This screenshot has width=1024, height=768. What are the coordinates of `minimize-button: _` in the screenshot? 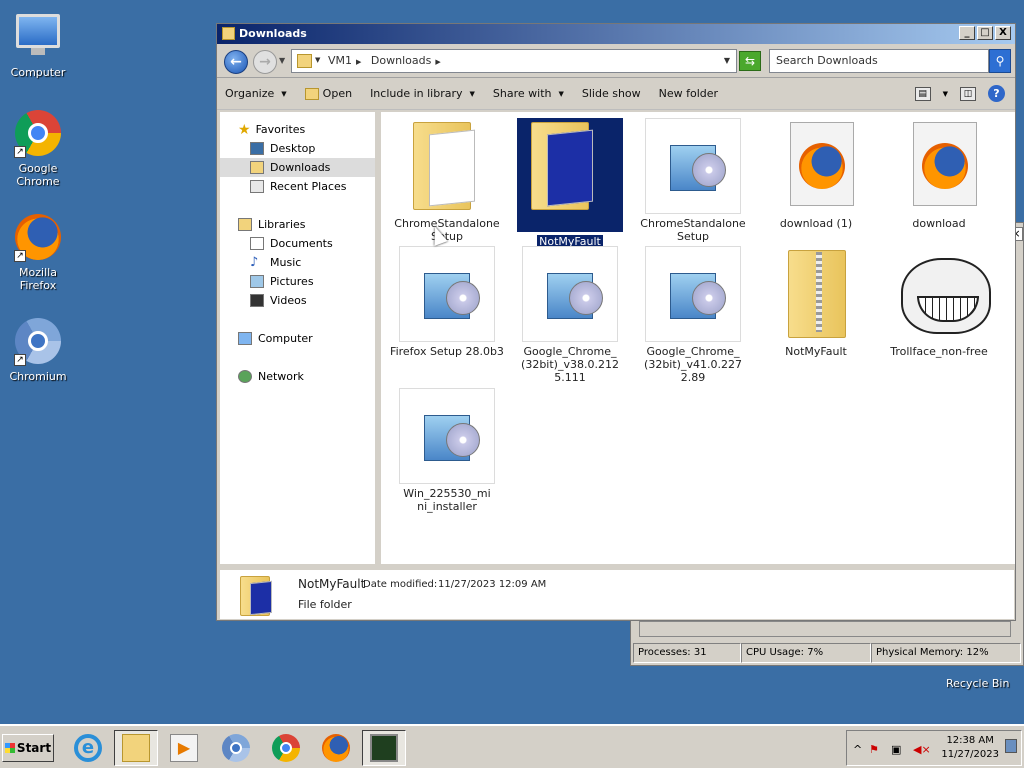 It's located at (967, 33).